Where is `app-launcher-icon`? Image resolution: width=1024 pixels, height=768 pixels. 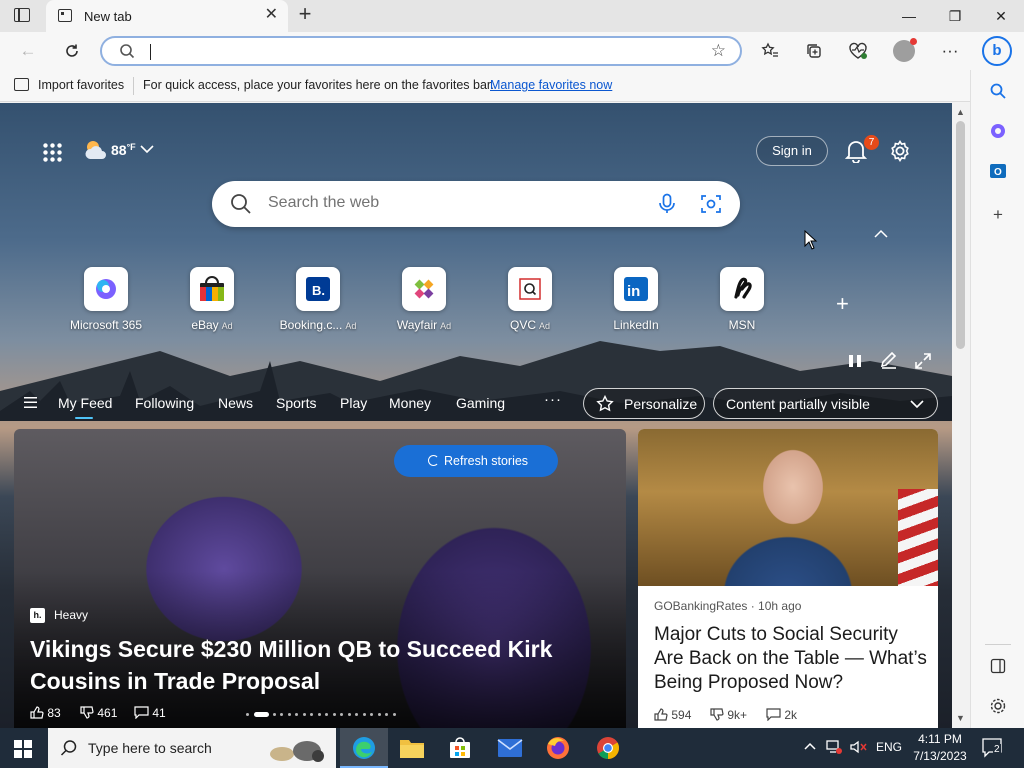 app-launcher-icon is located at coordinates (52, 152).